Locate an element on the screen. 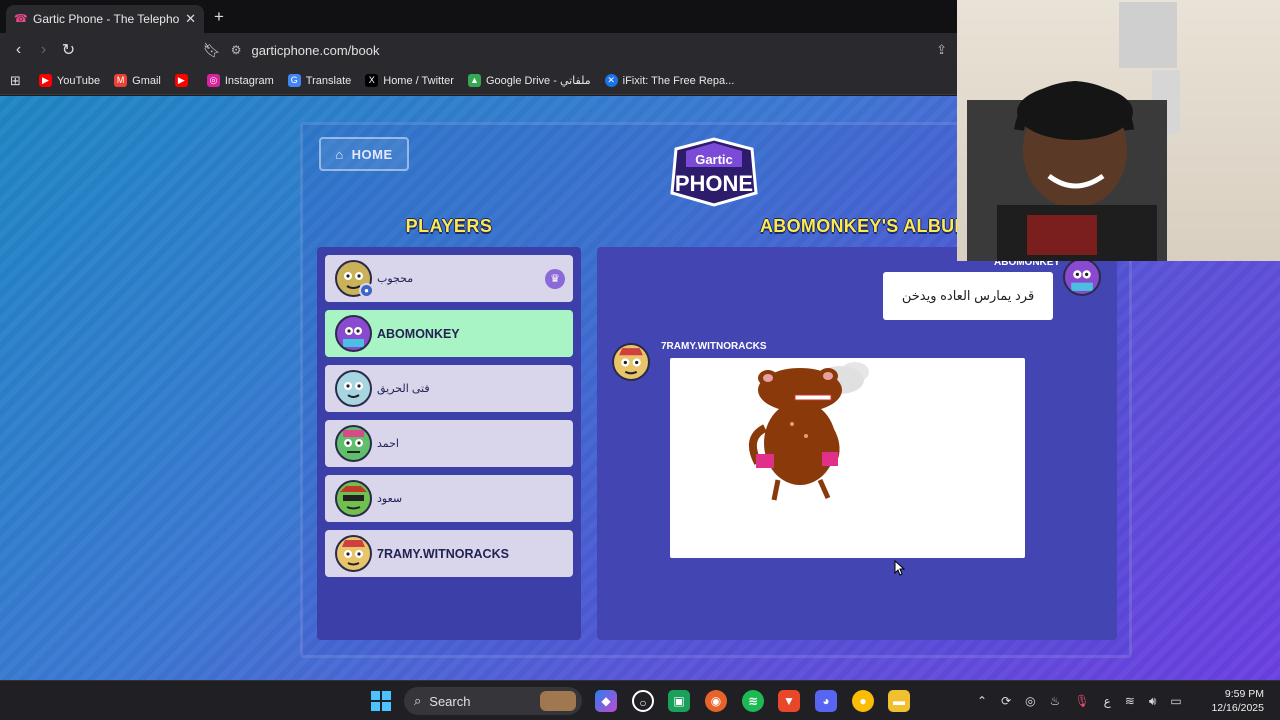  webcam-overlay is located at coordinates (1118, 130).